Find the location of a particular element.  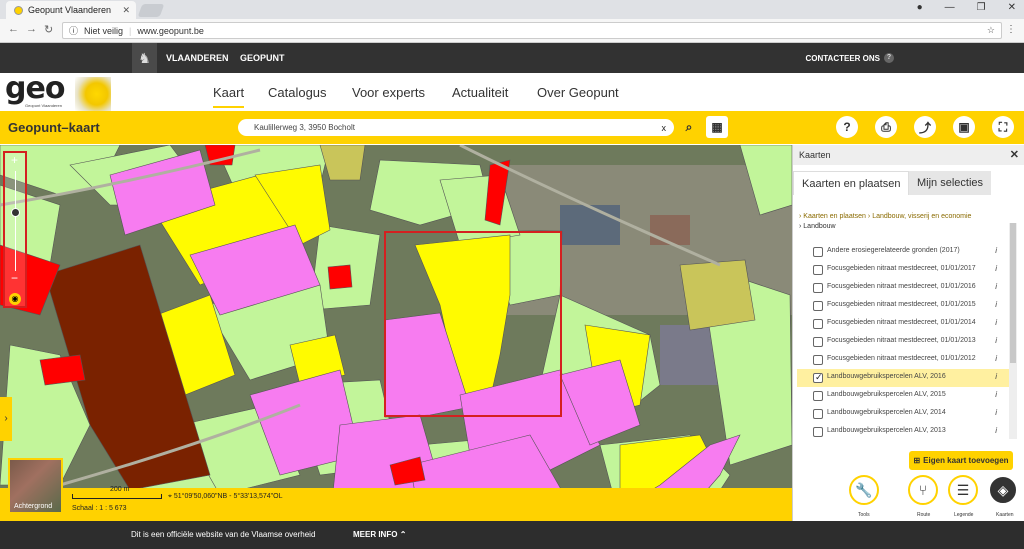

tools-button: 🔧 is located at coordinates (864, 490).